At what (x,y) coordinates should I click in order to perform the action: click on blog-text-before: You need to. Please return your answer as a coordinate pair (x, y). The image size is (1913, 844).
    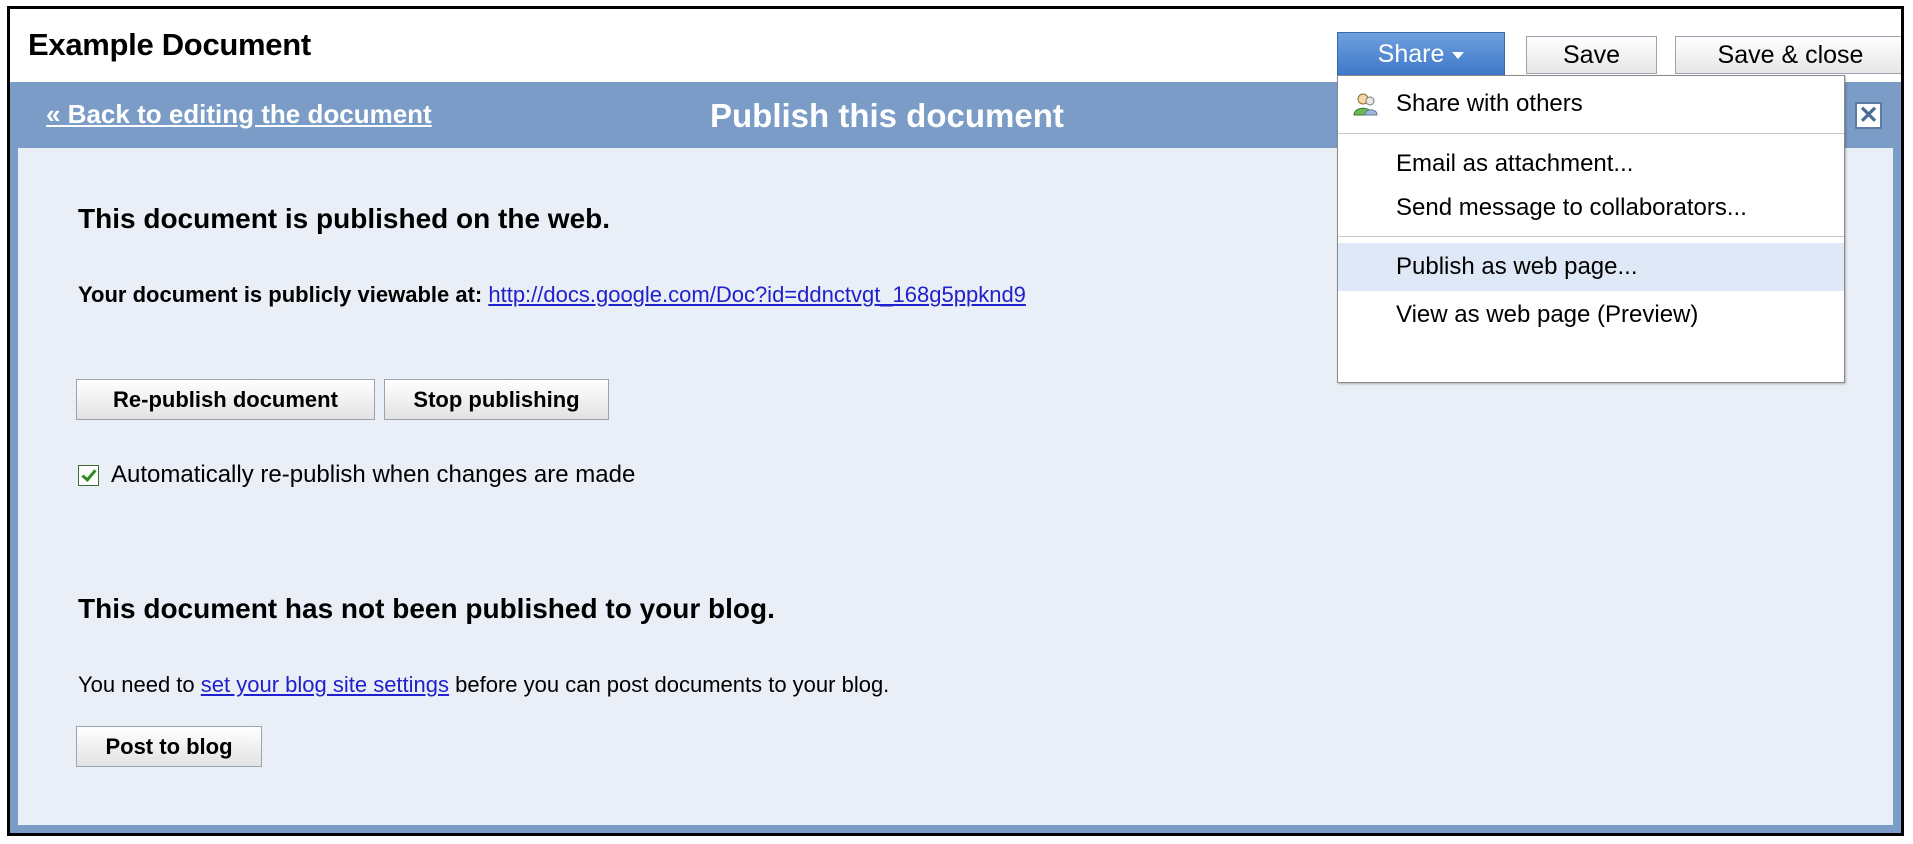
    Looking at the image, I should click on (136, 684).